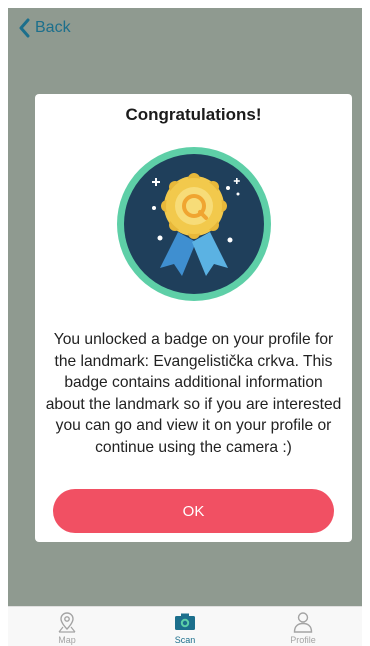 This screenshot has width=370, height=646. I want to click on tab-map: Map, so click(67, 626).